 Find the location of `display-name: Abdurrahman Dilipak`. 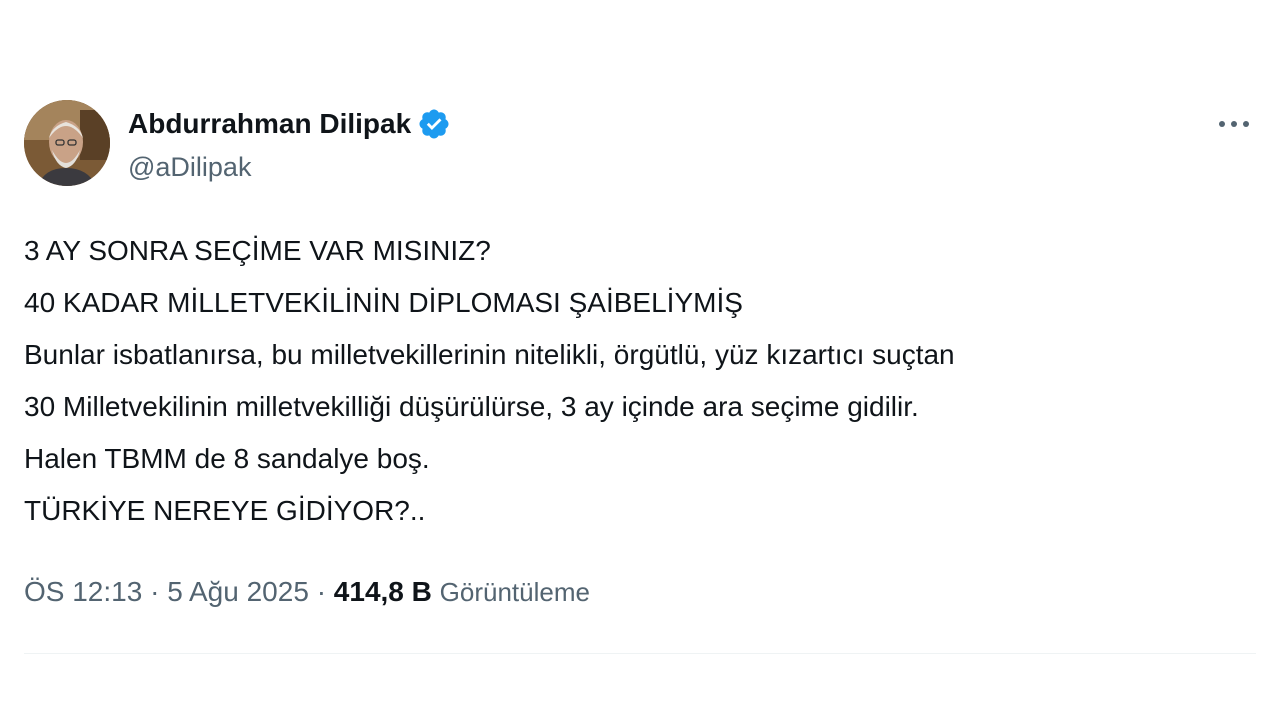

display-name: Abdurrahman Dilipak is located at coordinates (269, 124).